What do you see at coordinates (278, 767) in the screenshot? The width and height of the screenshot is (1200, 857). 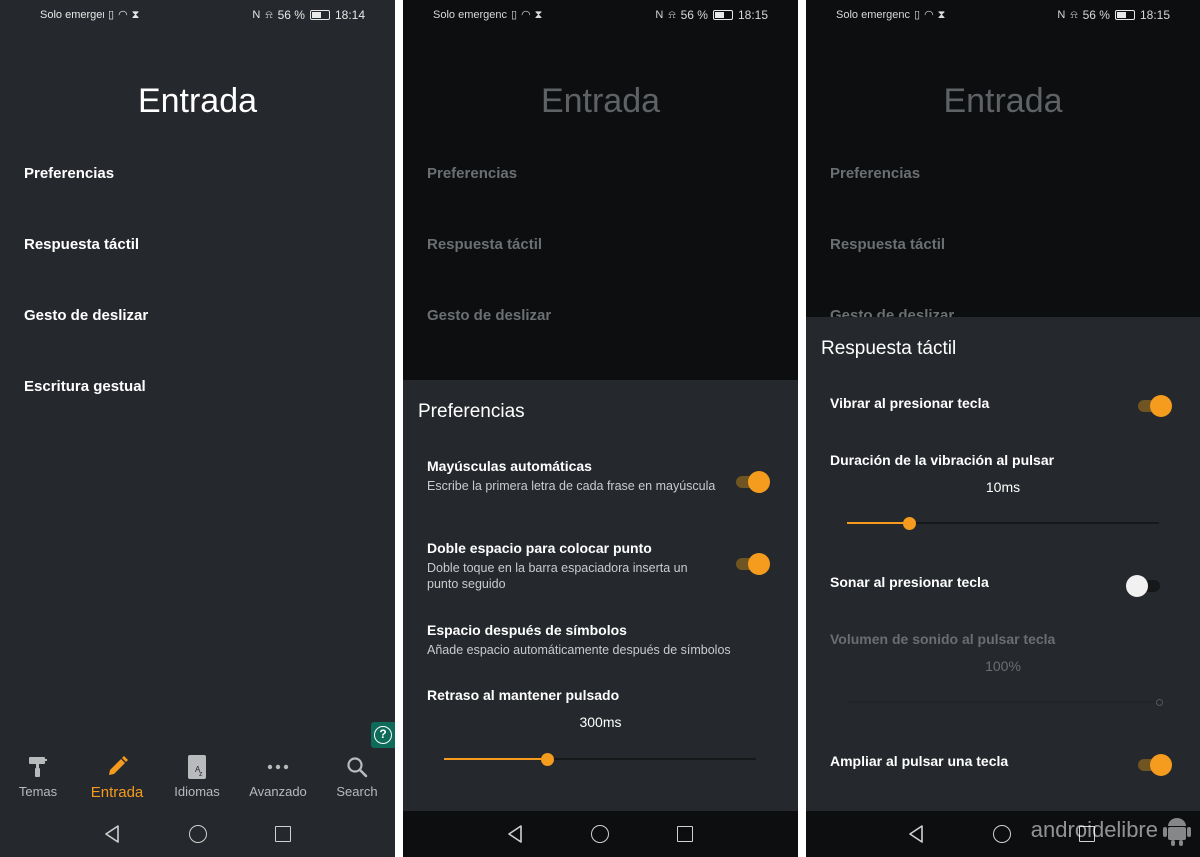 I see `more-dots-icon` at bounding box center [278, 767].